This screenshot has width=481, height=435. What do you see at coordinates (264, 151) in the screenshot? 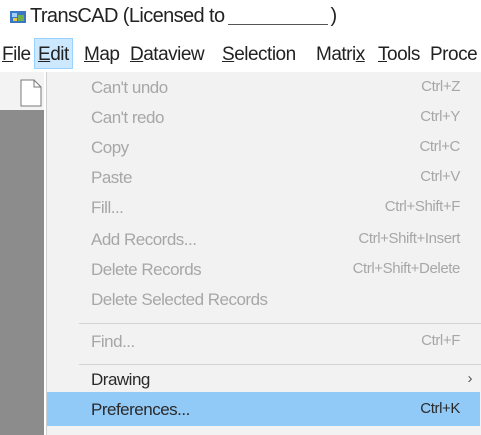
I see `menu-item-copy: Copy Ctrl+C` at bounding box center [264, 151].